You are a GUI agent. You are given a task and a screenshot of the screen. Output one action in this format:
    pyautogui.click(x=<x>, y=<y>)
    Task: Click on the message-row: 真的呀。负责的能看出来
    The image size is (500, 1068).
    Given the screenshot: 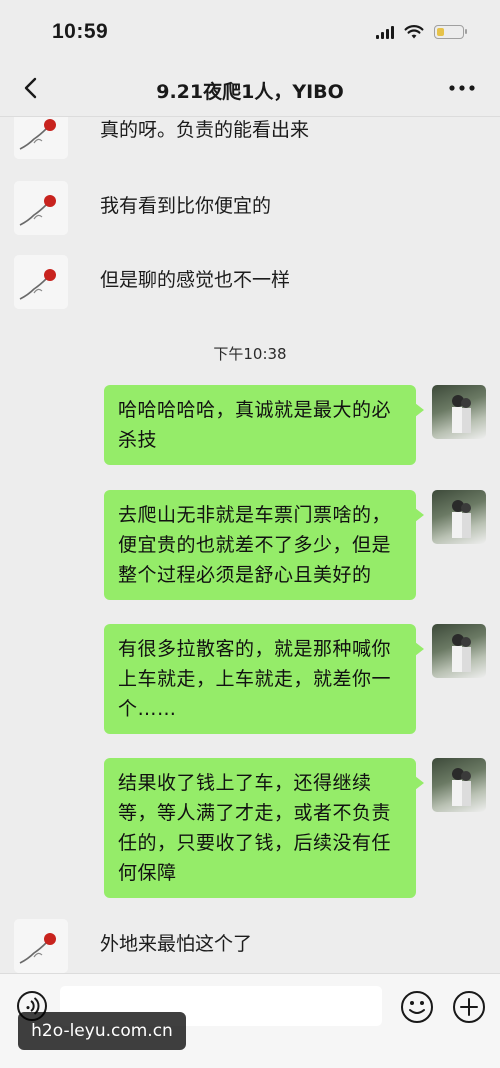 What is the action you would take?
    pyautogui.click(x=161, y=138)
    